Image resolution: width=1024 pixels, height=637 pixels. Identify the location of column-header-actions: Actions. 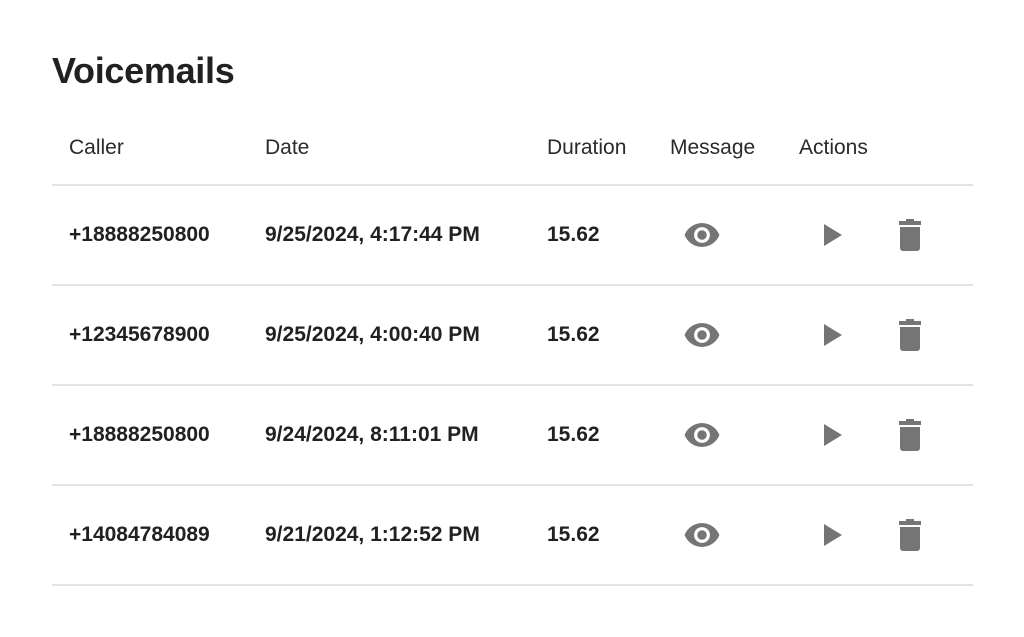
(833, 147).